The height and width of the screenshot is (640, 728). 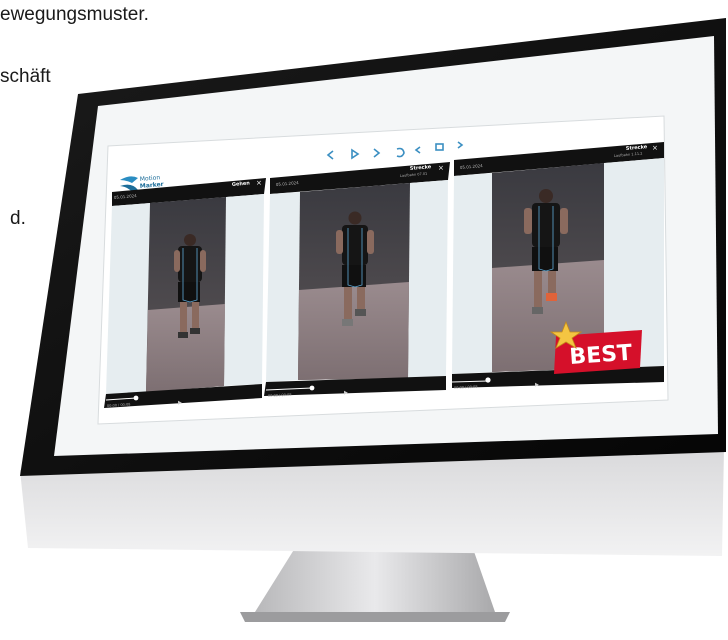 I want to click on best-badge-label: BEST, so click(x=601, y=355).